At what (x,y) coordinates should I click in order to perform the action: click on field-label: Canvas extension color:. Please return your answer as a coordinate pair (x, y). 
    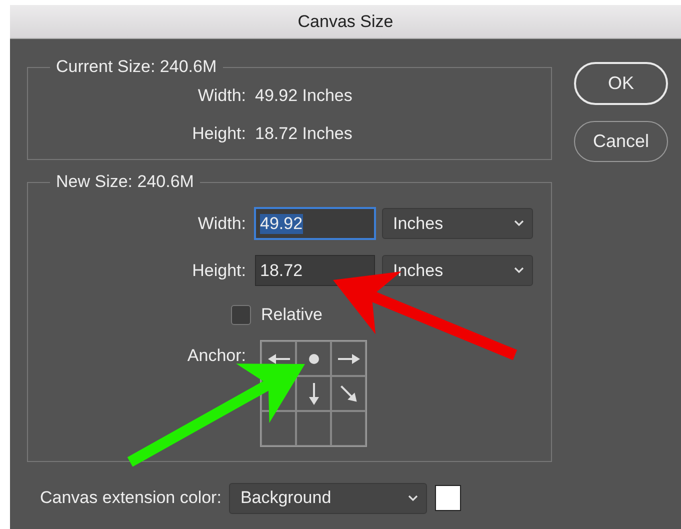
    Looking at the image, I should click on (131, 498).